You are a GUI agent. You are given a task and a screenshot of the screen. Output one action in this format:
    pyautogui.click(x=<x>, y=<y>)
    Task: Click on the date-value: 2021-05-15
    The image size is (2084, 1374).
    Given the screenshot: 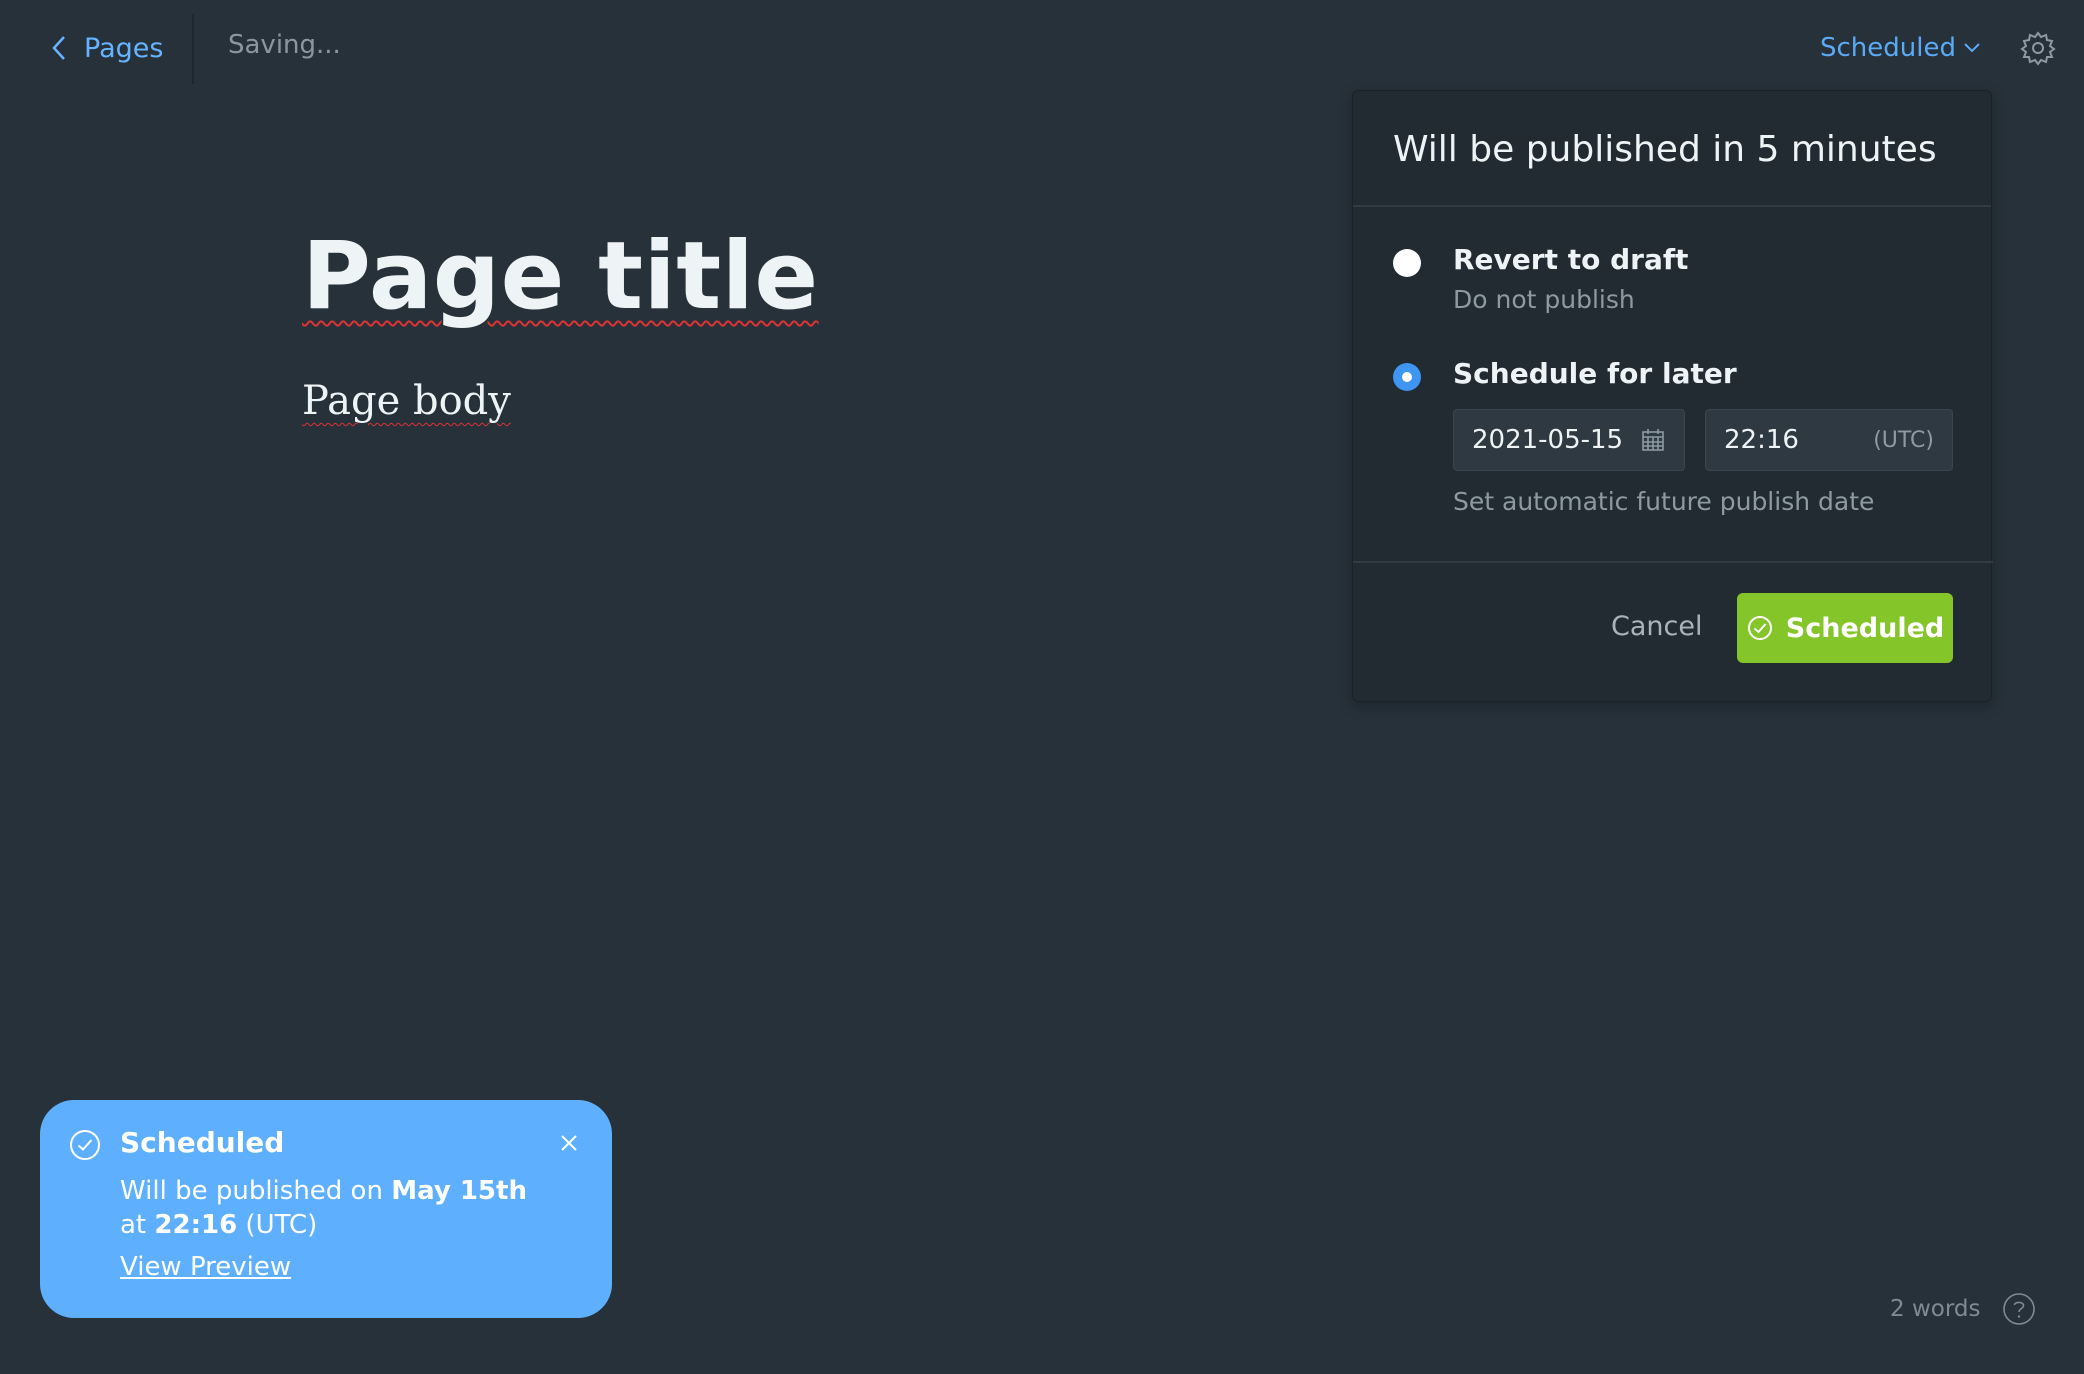 What is the action you would take?
    pyautogui.click(x=1548, y=440)
    